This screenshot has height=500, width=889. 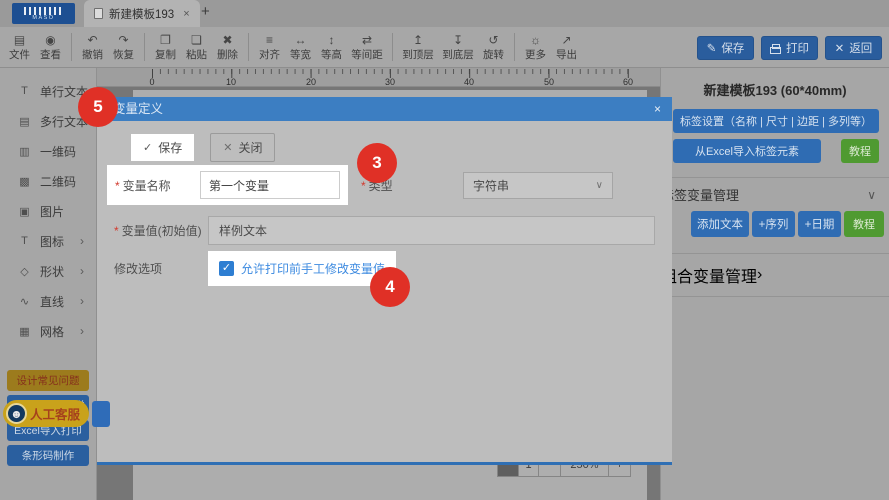 I want to click on page-icon, so click(x=98, y=13).